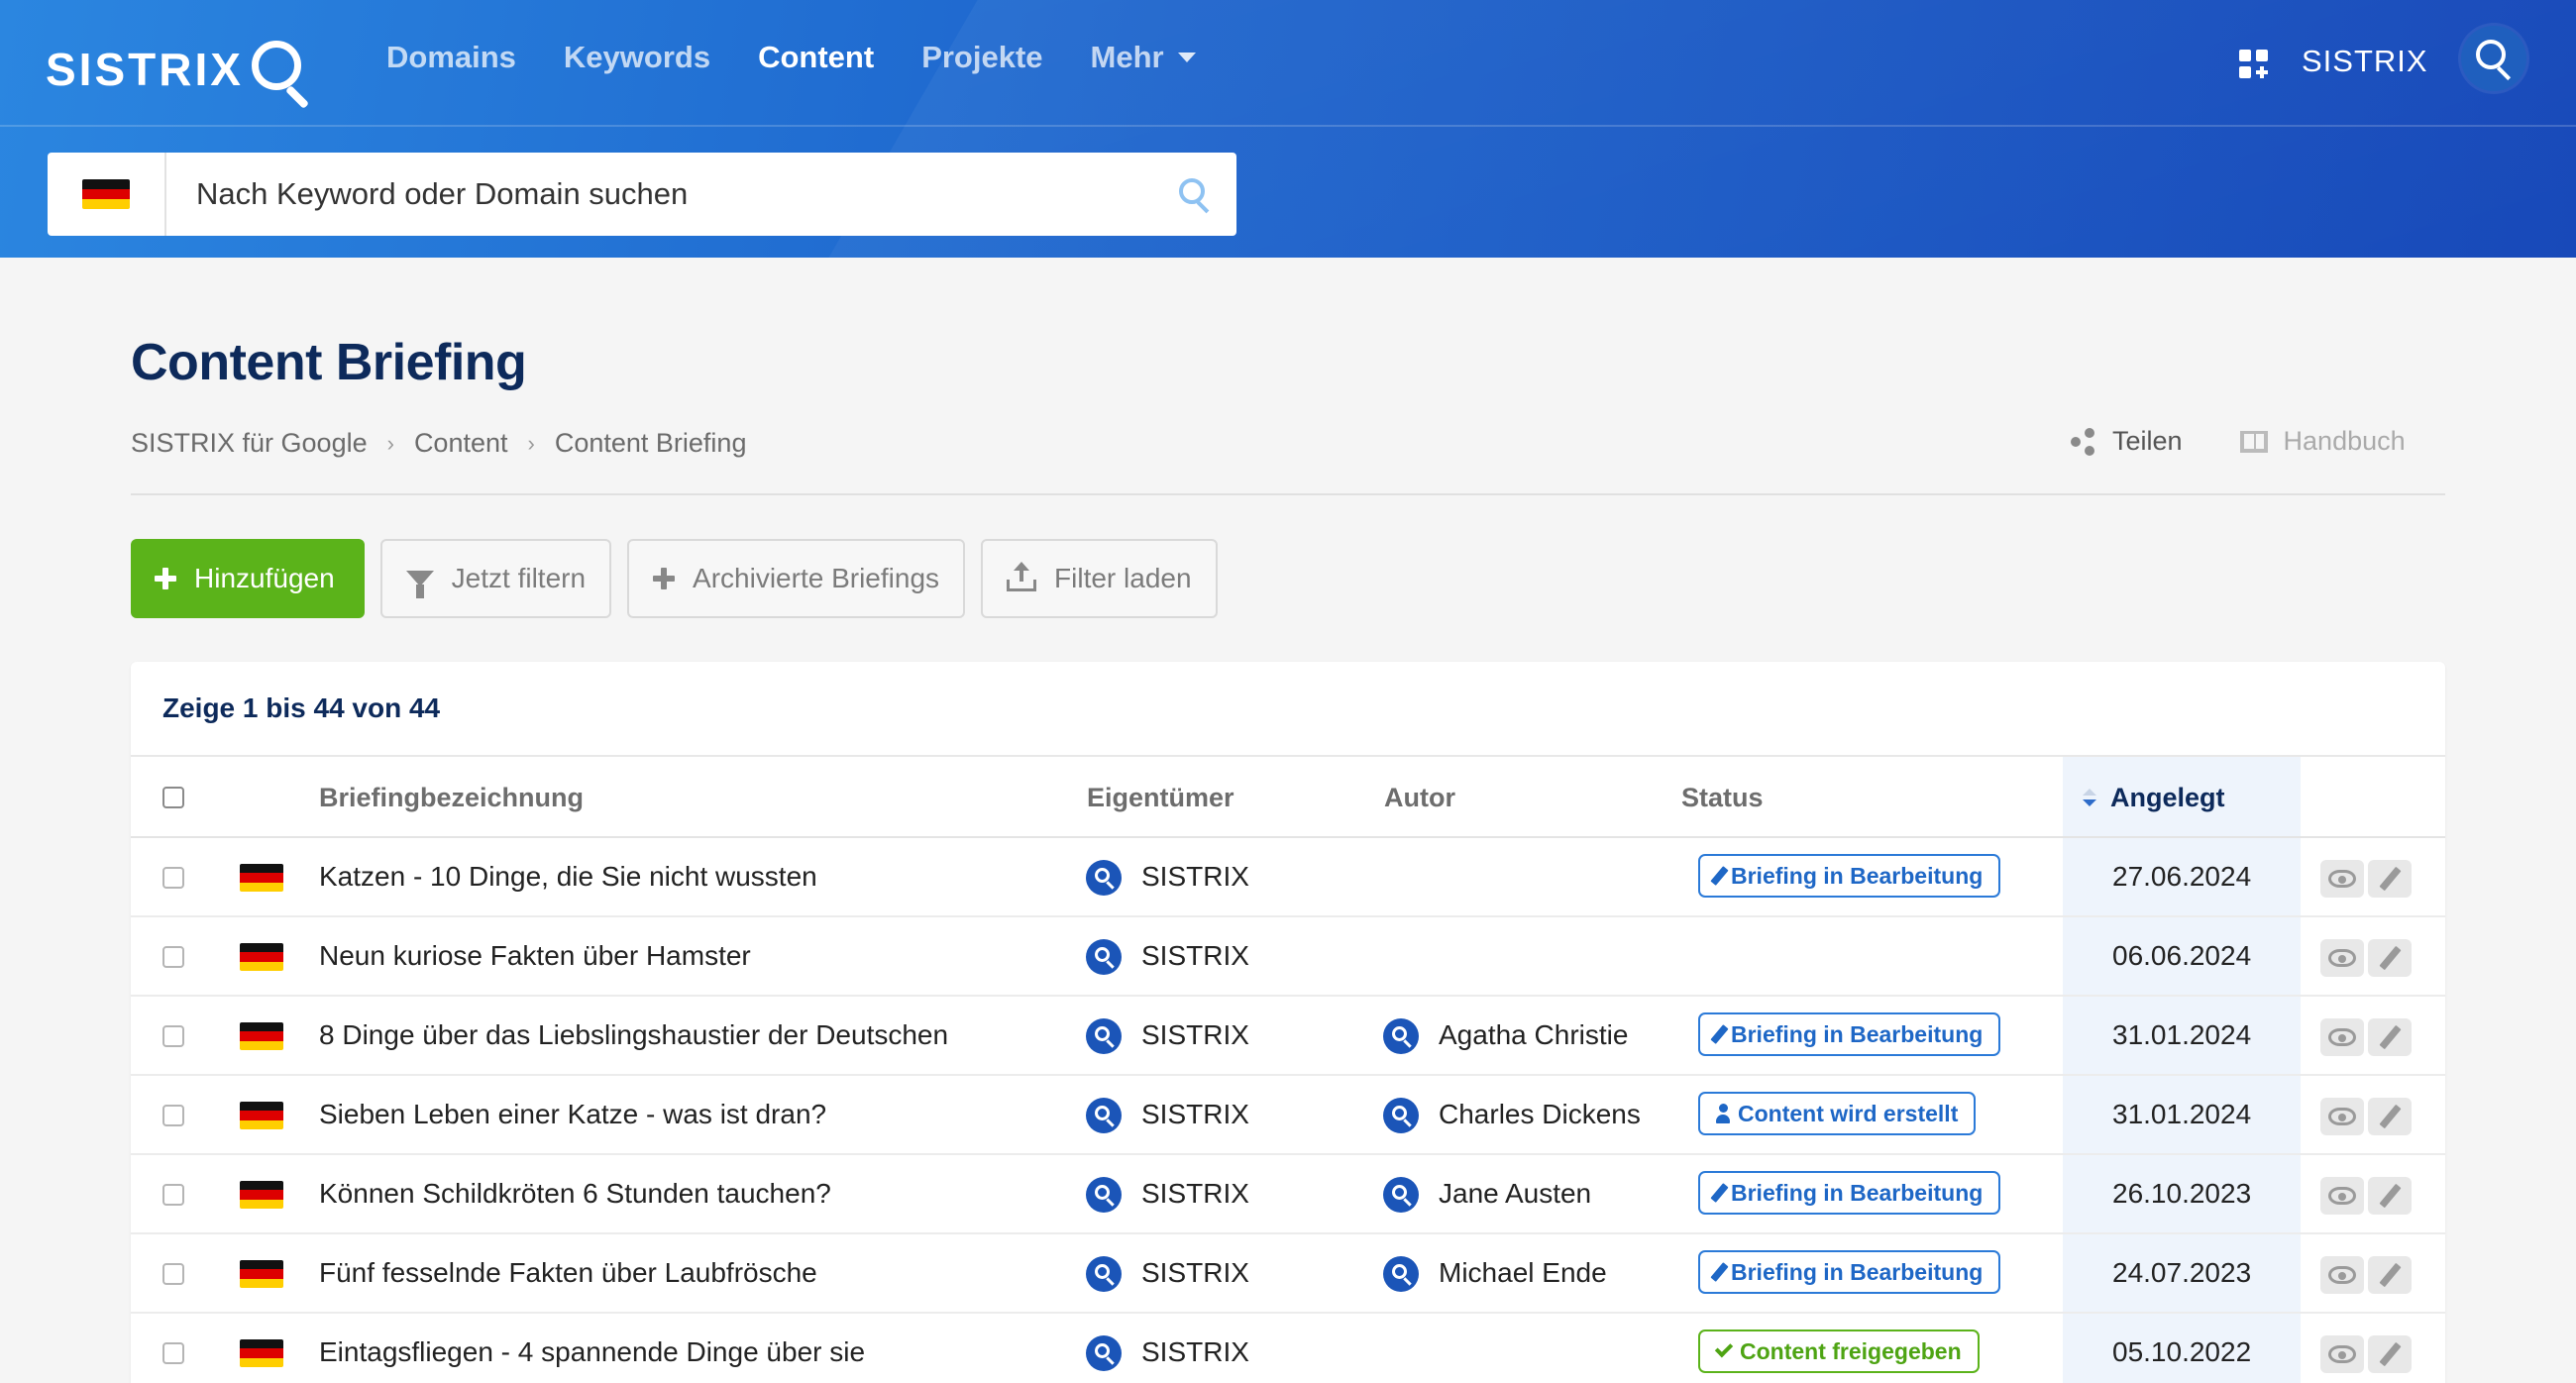  What do you see at coordinates (575, 1194) in the screenshot?
I see `briefing-name: Können Schildkröten 6 Stunden tauchen?` at bounding box center [575, 1194].